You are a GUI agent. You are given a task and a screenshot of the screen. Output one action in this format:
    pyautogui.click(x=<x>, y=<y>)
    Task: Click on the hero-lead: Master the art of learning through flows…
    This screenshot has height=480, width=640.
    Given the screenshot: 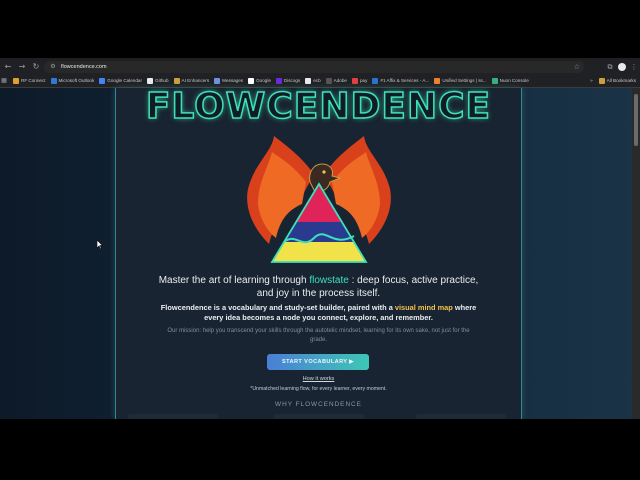 What is the action you would take?
    pyautogui.click(x=318, y=287)
    